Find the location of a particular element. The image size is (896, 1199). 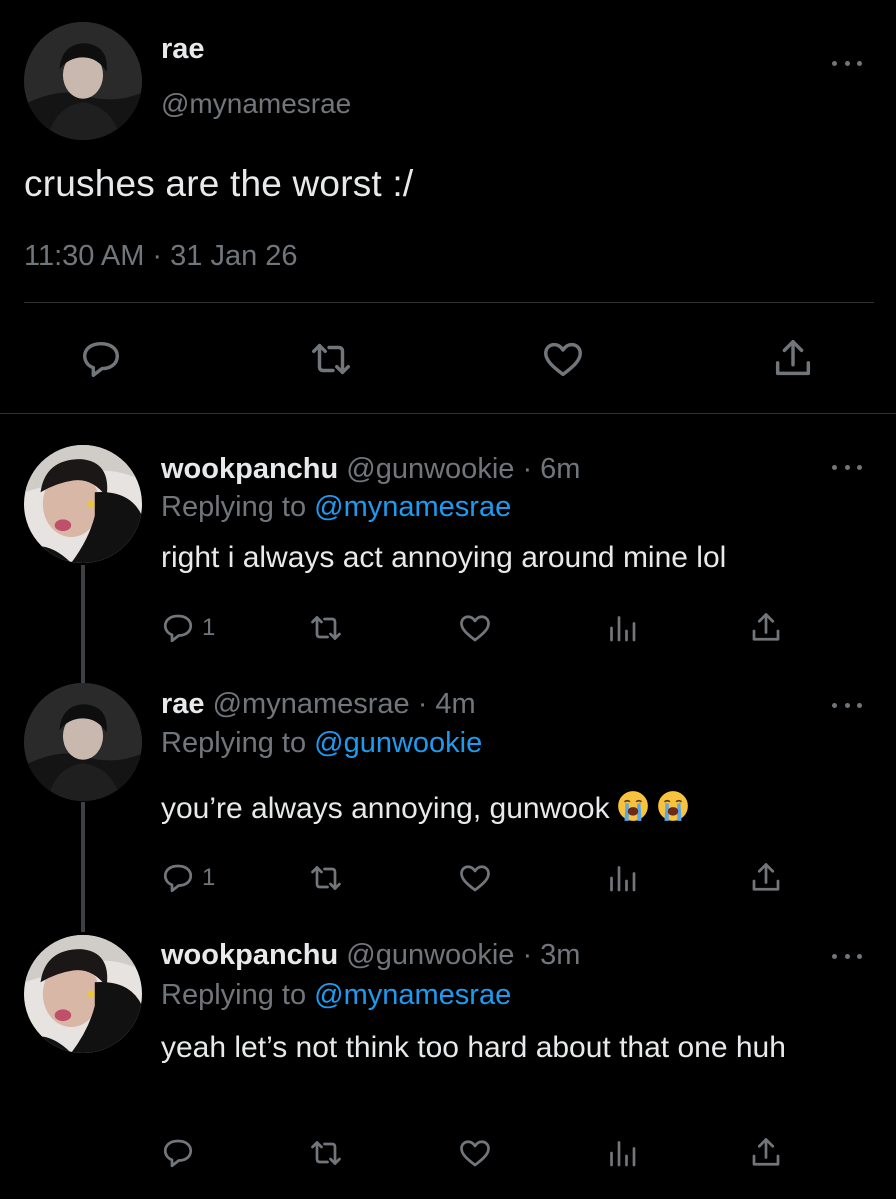

reply-text-line: you’re always annoying, gunwook is located at coordinates (511, 808).